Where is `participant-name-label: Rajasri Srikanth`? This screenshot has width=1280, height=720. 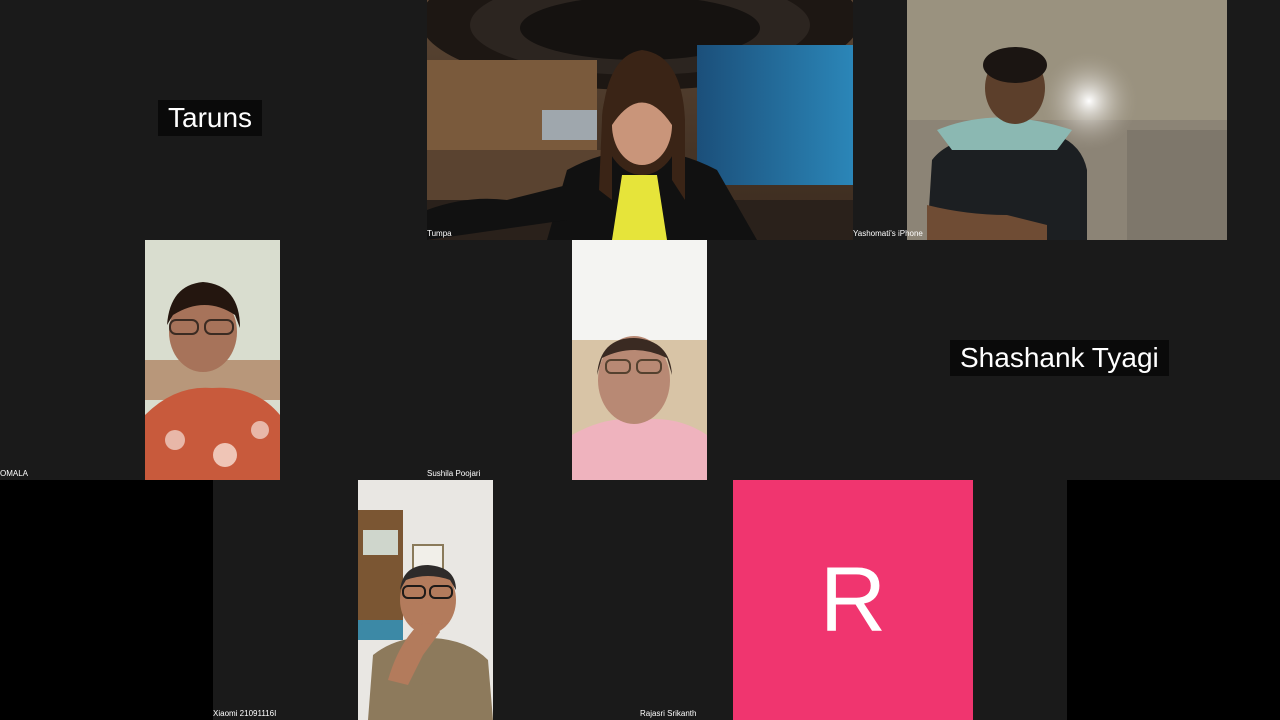 participant-name-label: Rajasri Srikanth is located at coordinates (668, 713).